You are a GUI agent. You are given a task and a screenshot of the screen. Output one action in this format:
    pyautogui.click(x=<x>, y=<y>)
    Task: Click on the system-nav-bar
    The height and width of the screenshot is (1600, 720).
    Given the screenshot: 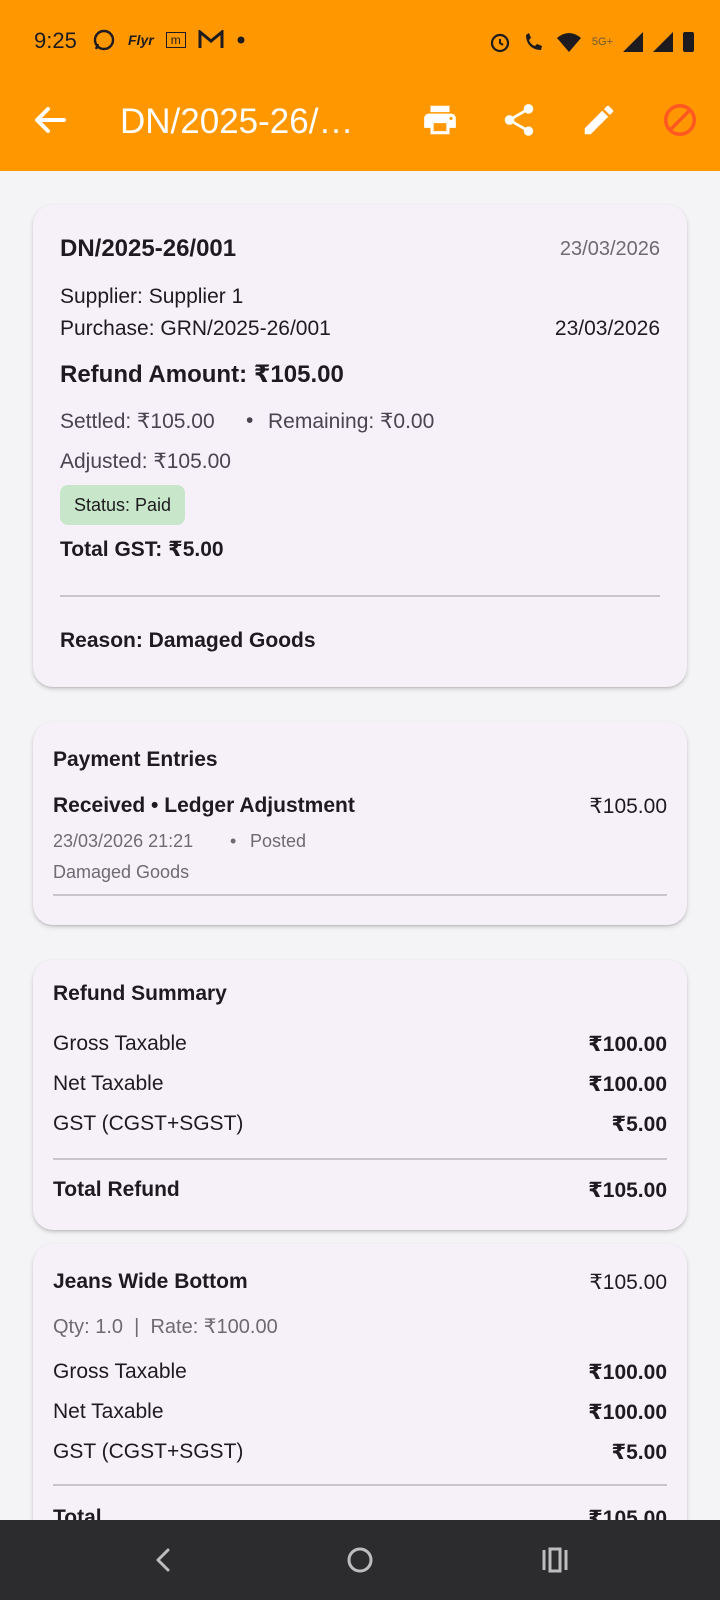 What is the action you would take?
    pyautogui.click(x=360, y=1560)
    